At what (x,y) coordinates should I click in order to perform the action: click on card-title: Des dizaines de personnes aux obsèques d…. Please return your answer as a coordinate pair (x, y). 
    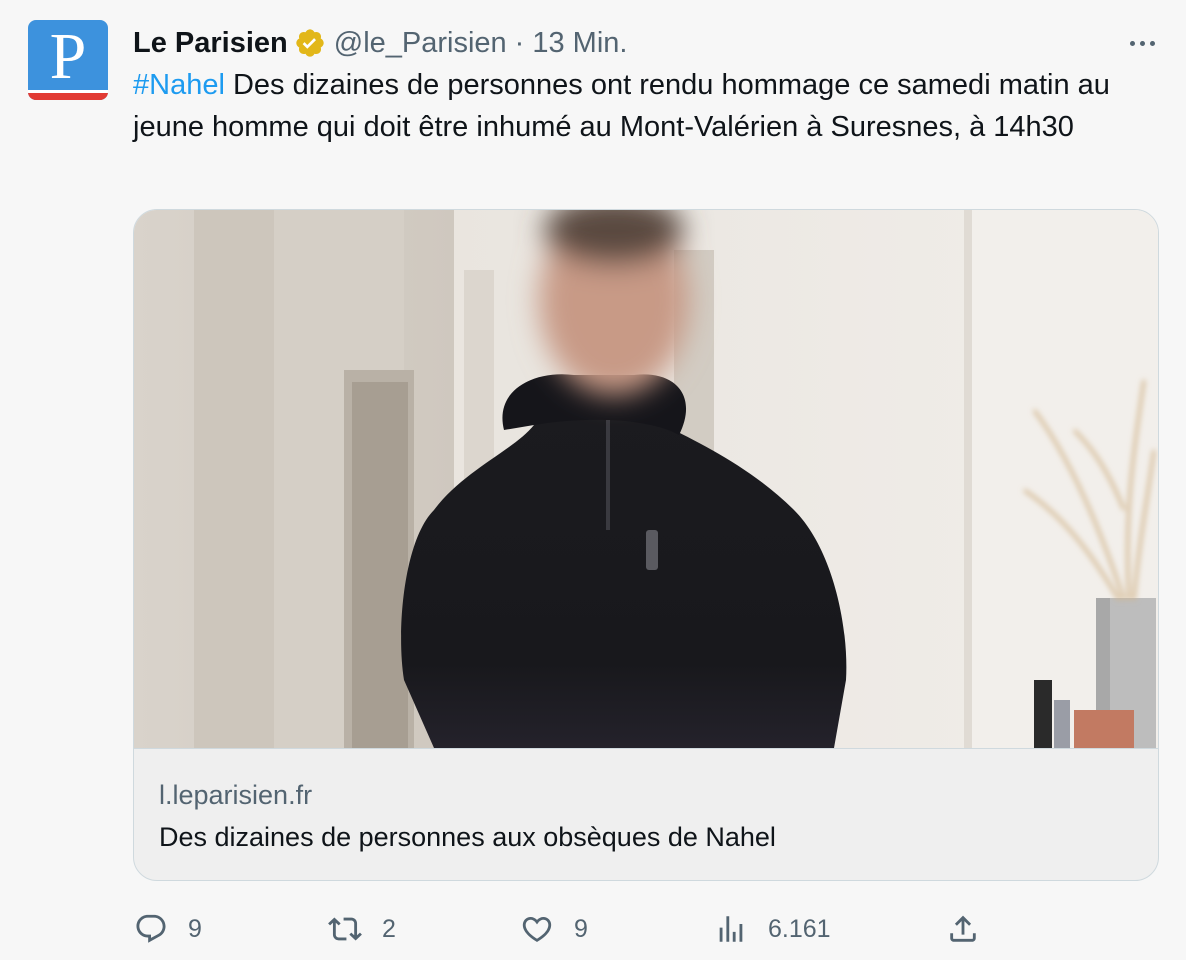
    Looking at the image, I should click on (467, 837).